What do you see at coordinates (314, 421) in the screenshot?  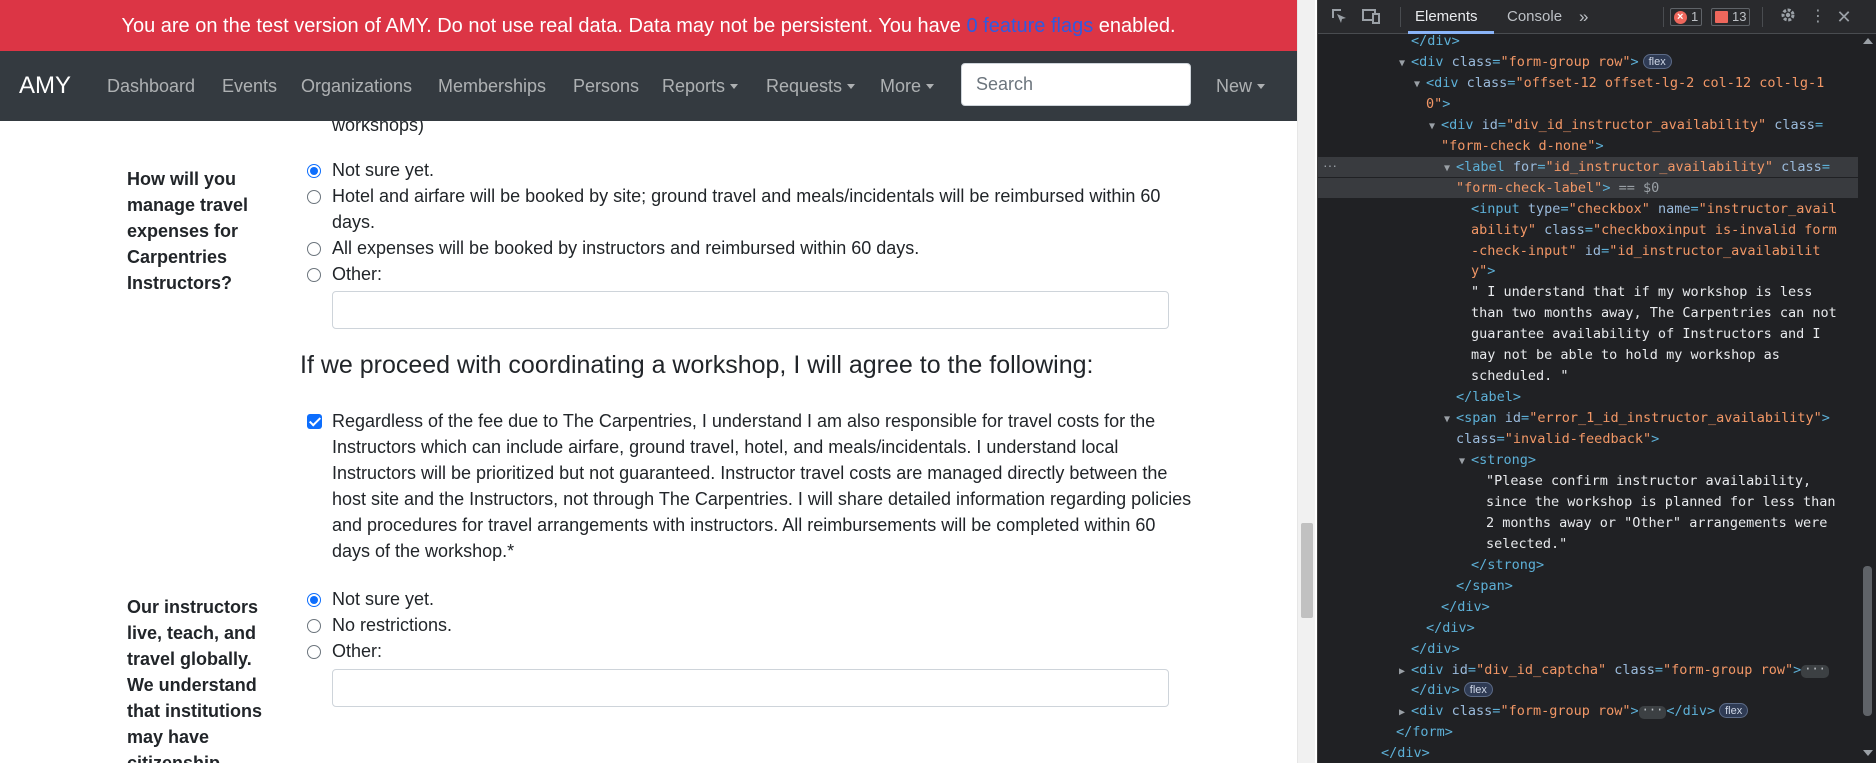 I see `agreement-checkbox` at bounding box center [314, 421].